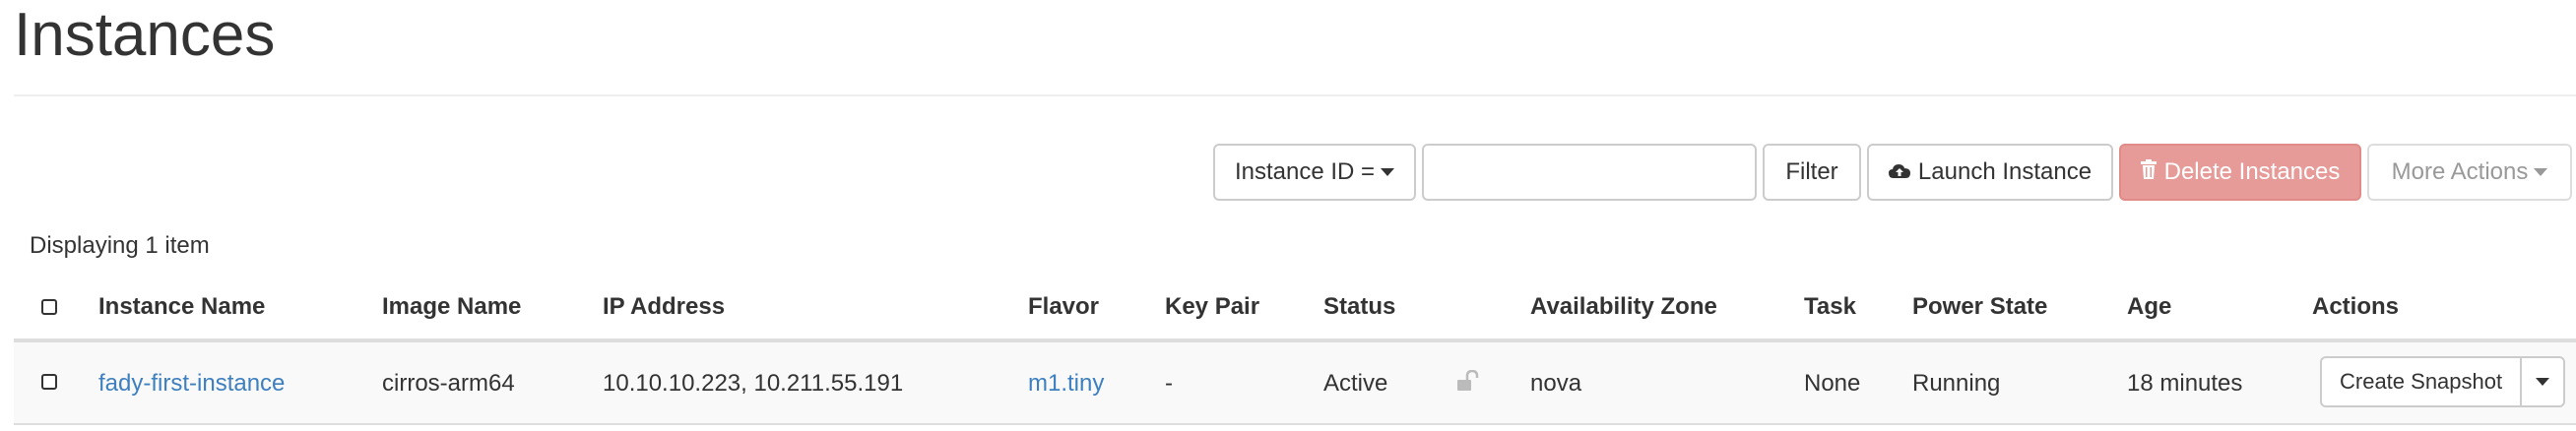 Image resolution: width=2576 pixels, height=431 pixels. I want to click on image-name-cell: cirros-arm64, so click(448, 383).